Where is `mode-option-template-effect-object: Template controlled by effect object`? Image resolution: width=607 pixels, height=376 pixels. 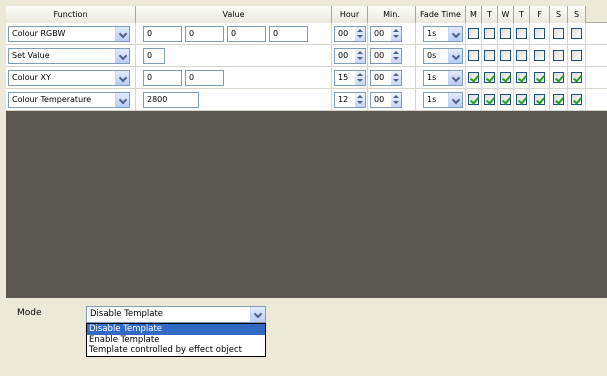
mode-option-template-effect-object: Template controlled by effect object is located at coordinates (176, 350).